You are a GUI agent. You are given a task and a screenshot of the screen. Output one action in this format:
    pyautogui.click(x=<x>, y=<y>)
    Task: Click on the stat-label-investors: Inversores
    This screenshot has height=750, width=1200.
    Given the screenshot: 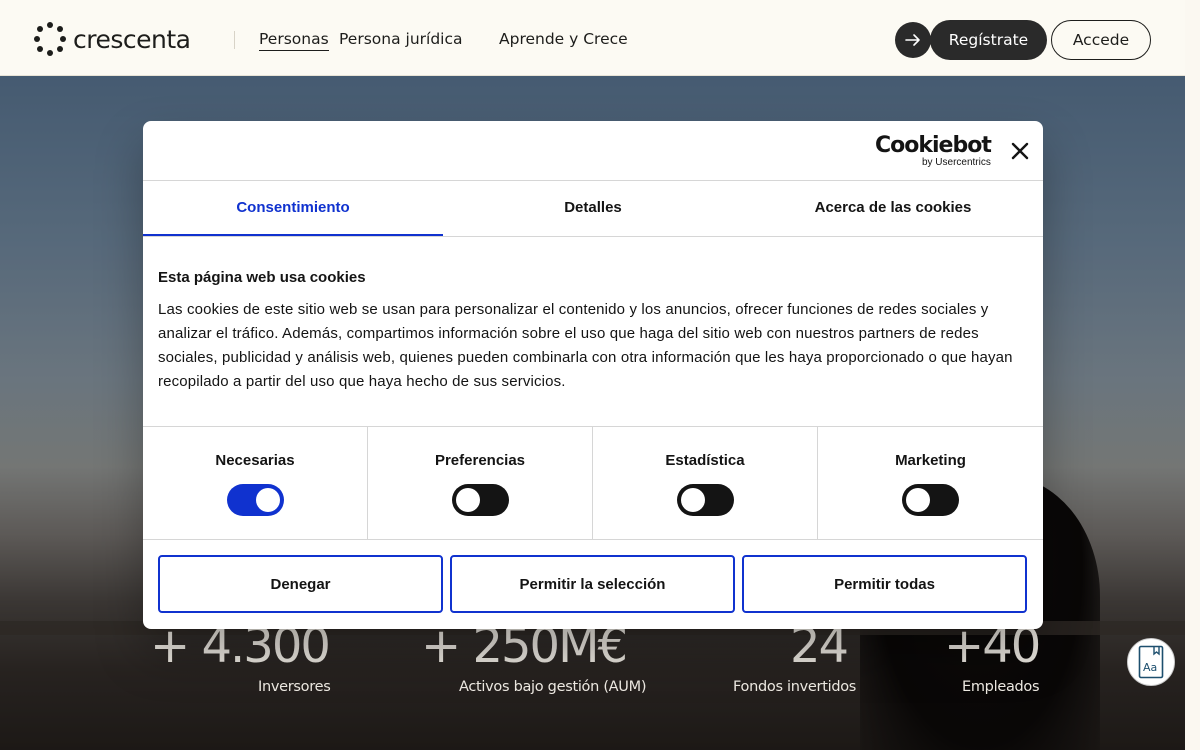 What is the action you would take?
    pyautogui.click(x=294, y=687)
    